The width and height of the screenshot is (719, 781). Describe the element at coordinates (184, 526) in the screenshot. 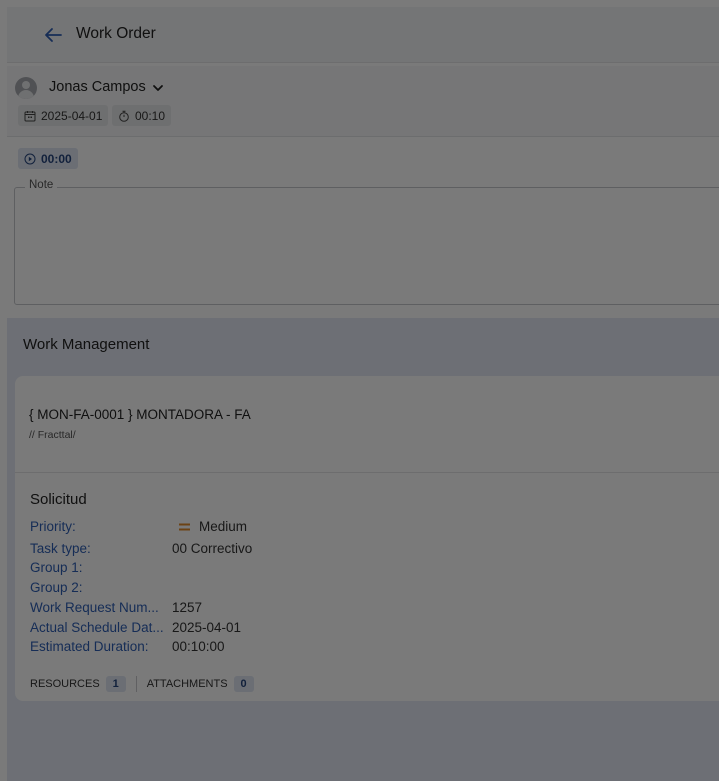

I see `priority-medium-icon` at that location.